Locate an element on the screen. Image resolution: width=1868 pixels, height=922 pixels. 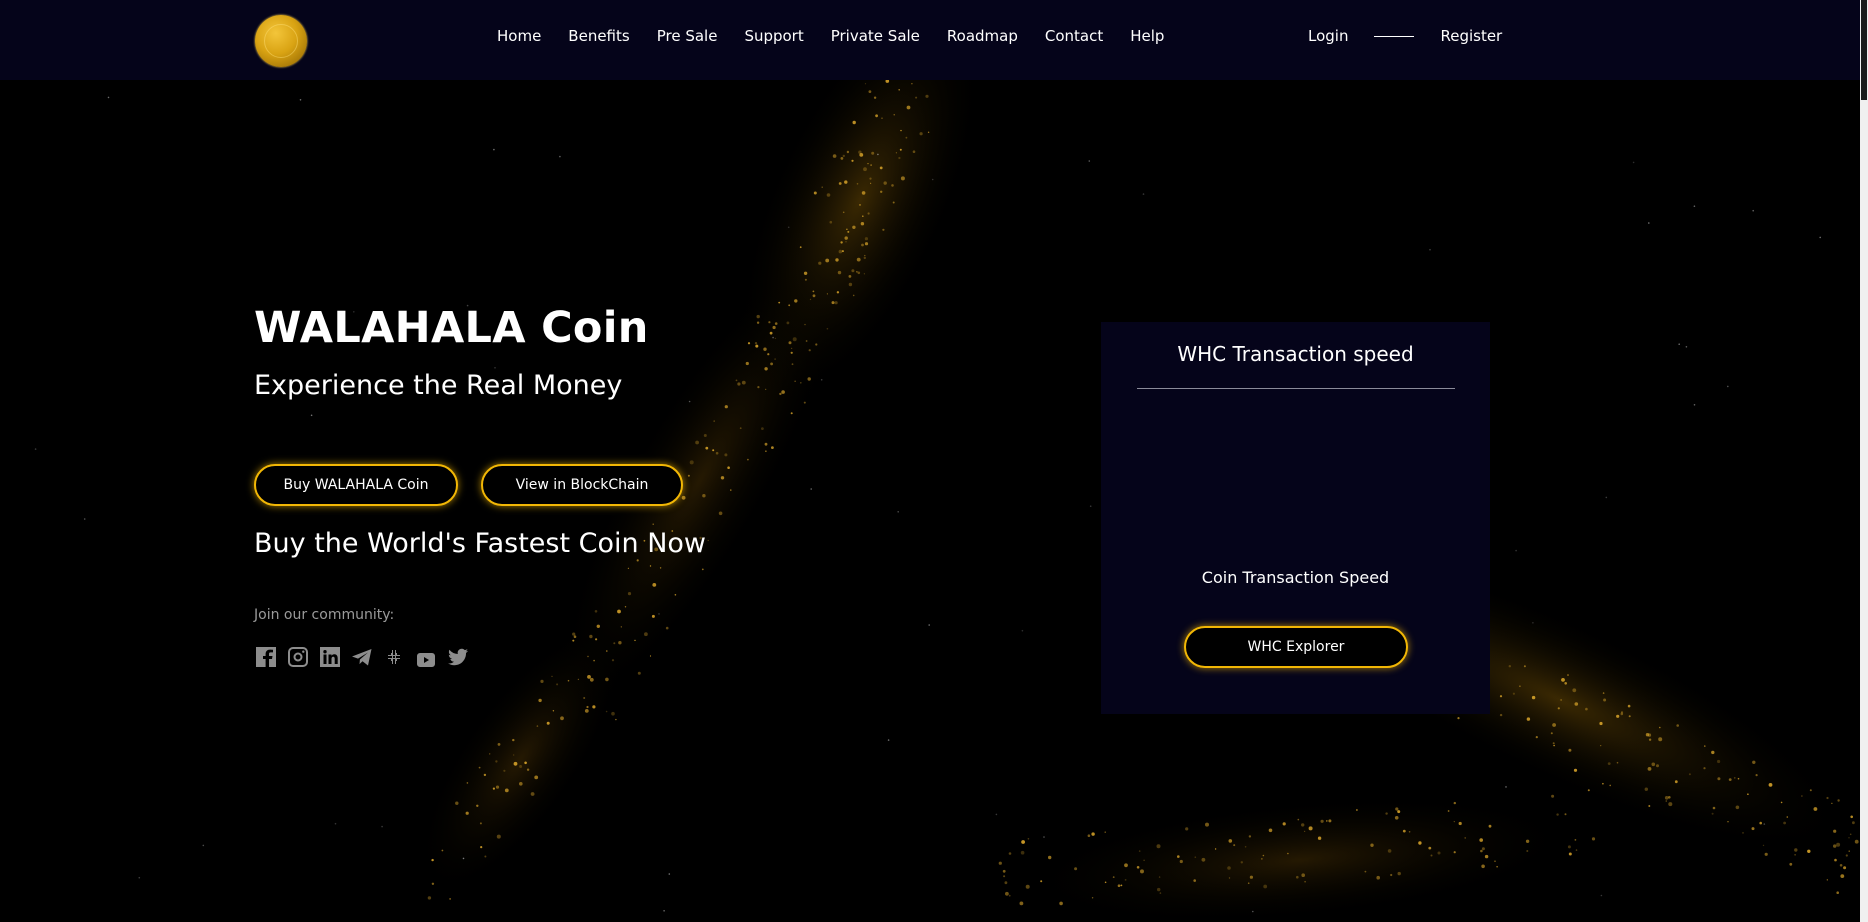
hero-title: WALAHALA Coin is located at coordinates (451, 328).